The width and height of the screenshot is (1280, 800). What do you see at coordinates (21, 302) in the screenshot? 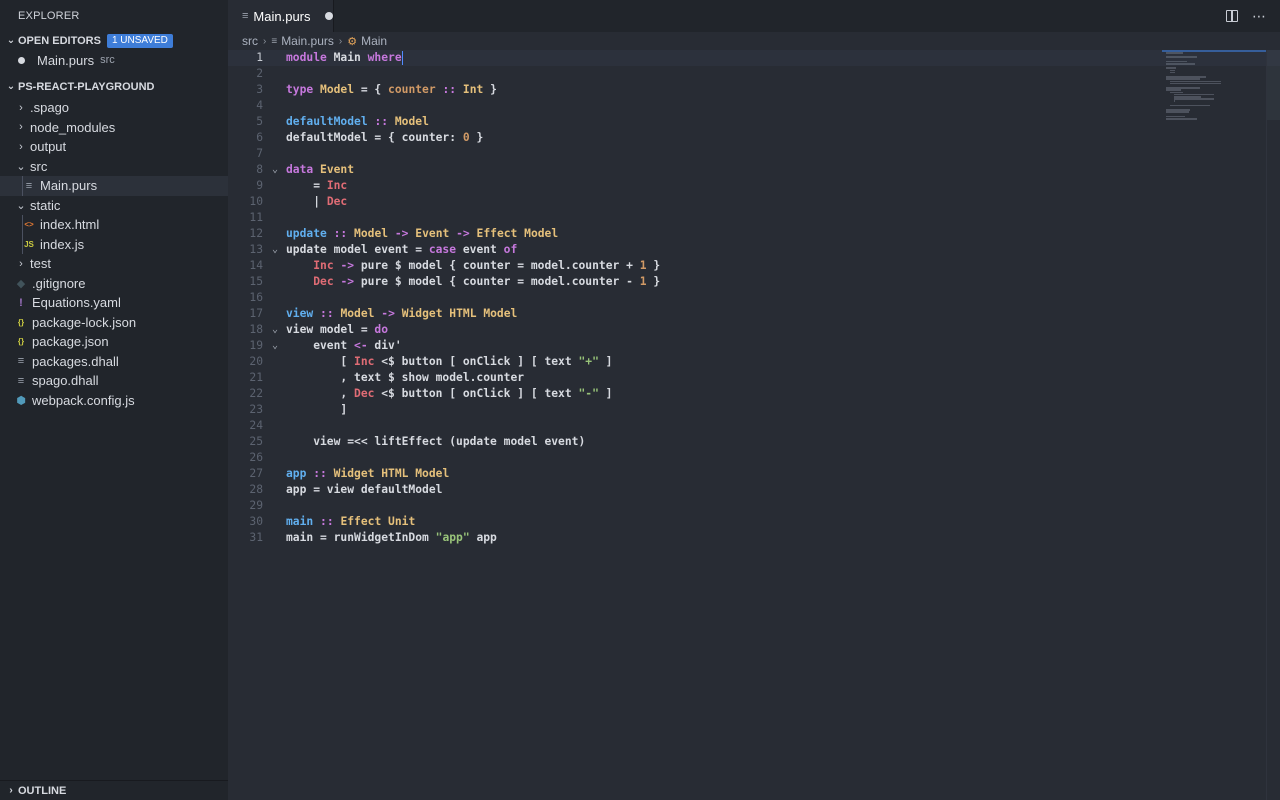
I see `yaml-icon: !` at bounding box center [21, 302].